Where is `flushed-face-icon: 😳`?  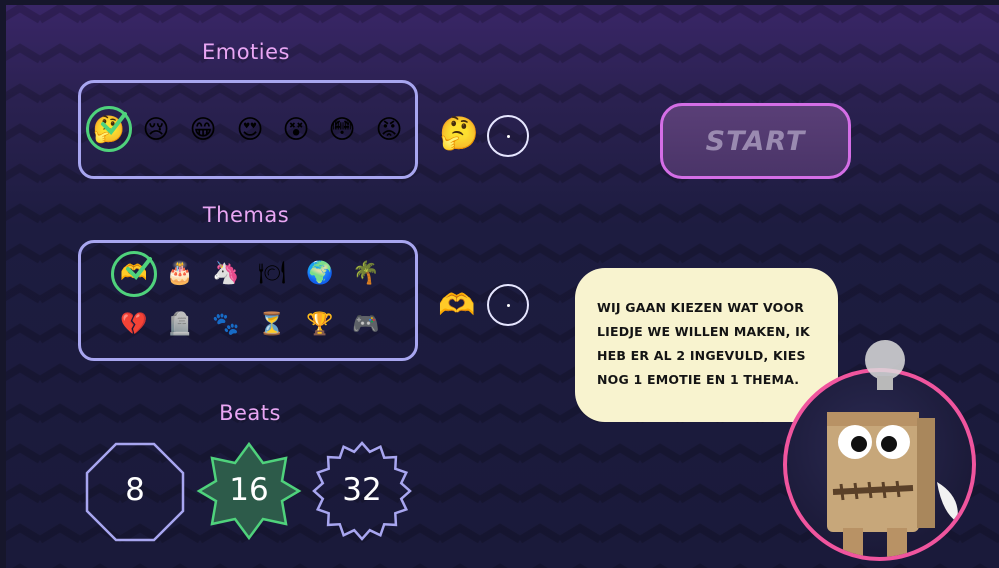
flushed-face-icon: 😳 is located at coordinates (342, 130).